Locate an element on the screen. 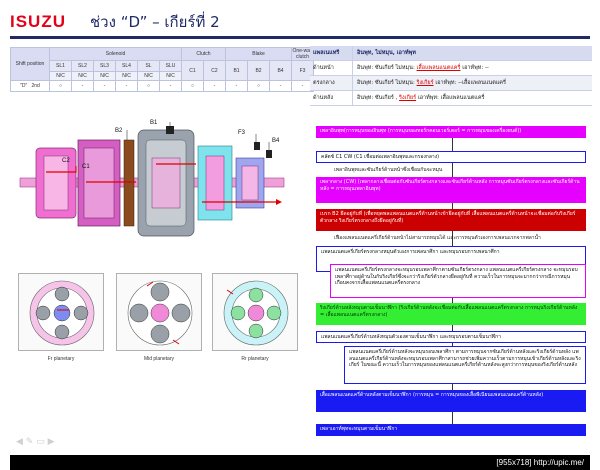  pen-icon: ✎ is located at coordinates (30, 442).